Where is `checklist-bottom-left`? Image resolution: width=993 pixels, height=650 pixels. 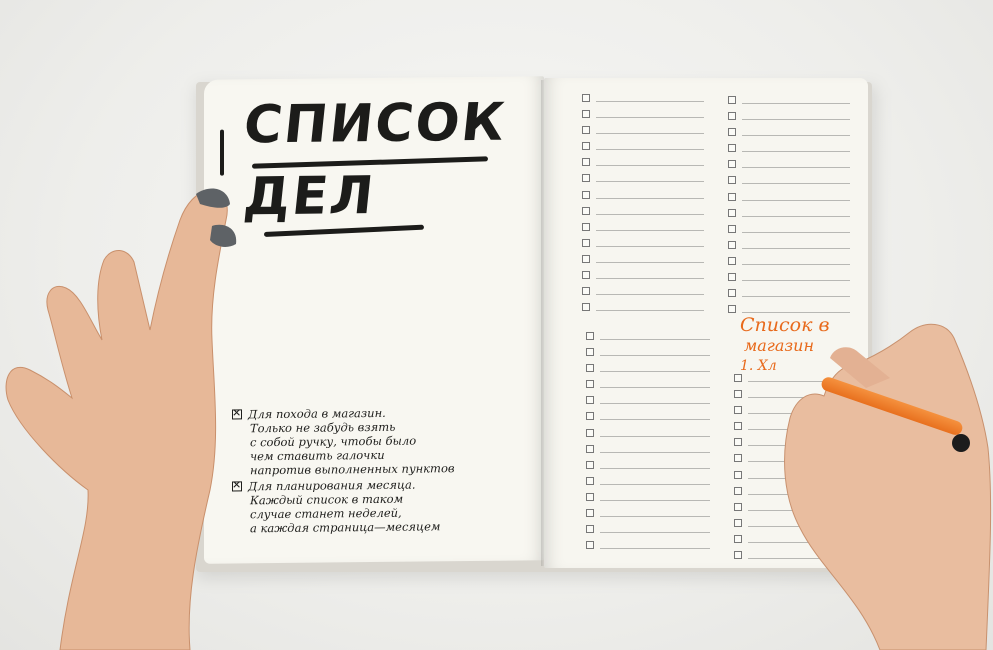
checklist-bottom-left is located at coordinates (648, 440).